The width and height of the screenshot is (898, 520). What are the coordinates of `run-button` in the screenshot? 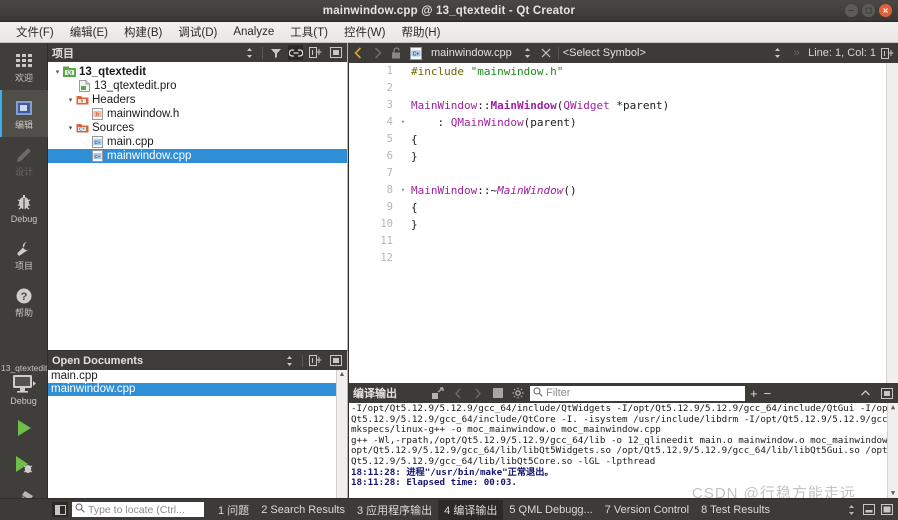 It's located at (24, 428).